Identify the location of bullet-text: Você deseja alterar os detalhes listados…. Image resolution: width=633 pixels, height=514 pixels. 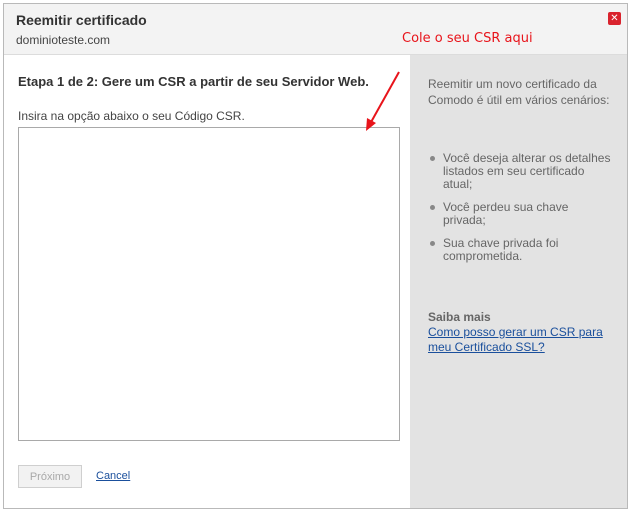
(527, 171).